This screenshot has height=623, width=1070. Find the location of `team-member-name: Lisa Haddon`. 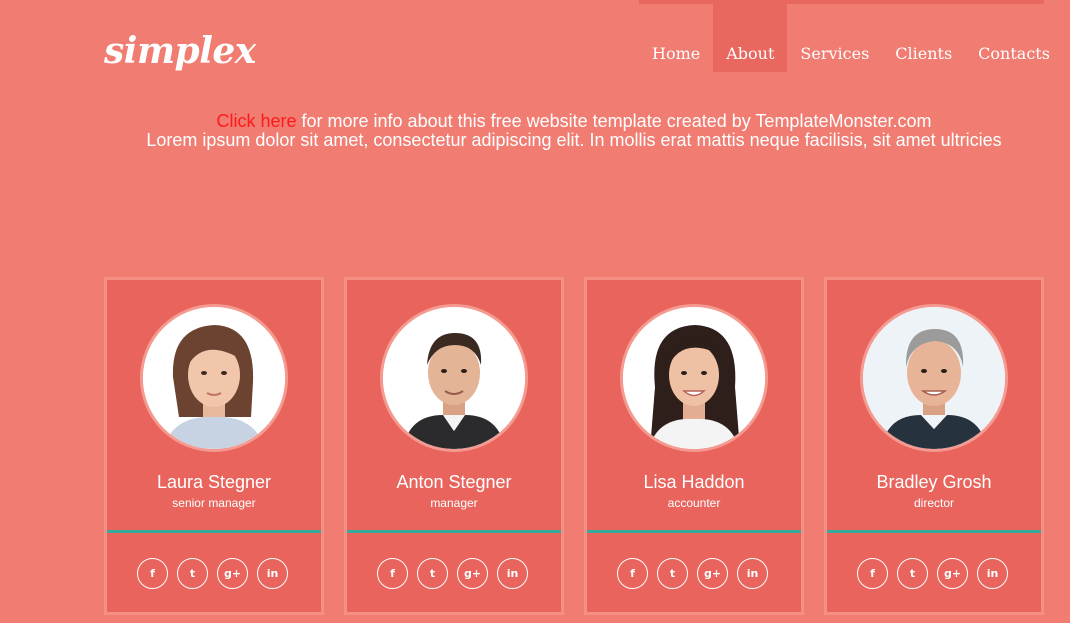

team-member-name: Lisa Haddon is located at coordinates (694, 482).